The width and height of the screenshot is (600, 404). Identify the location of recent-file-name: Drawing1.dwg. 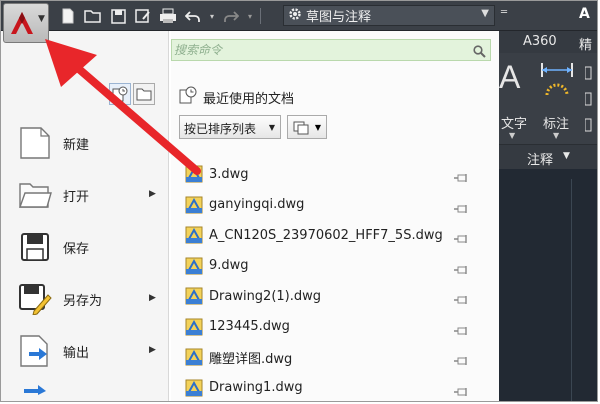
(256, 388).